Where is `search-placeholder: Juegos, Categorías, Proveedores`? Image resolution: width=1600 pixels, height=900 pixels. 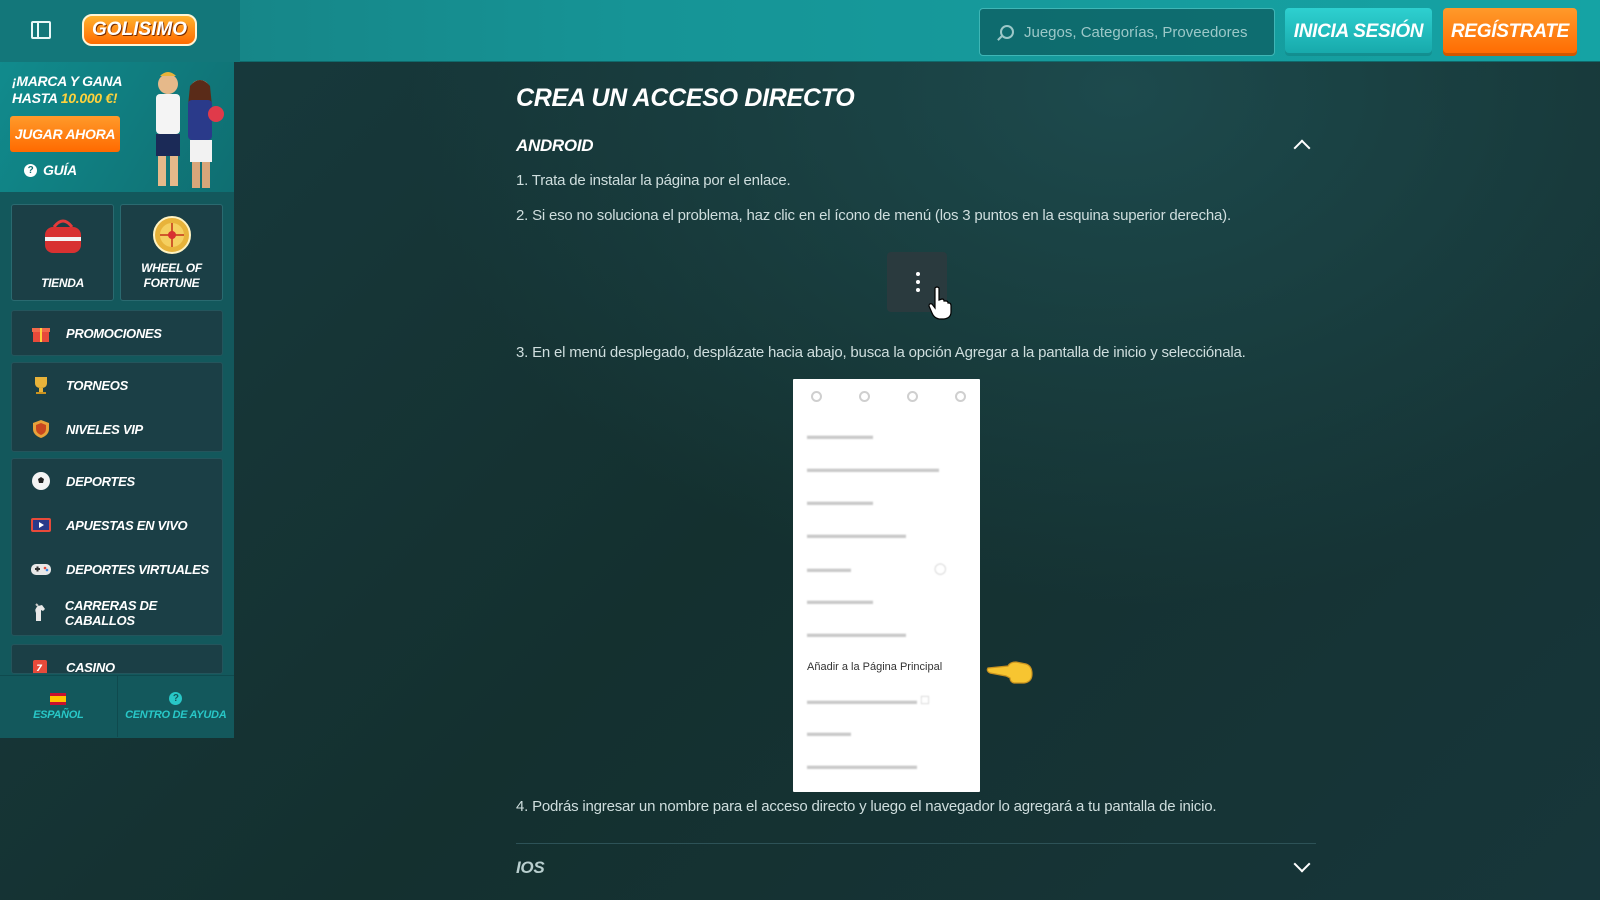 search-placeholder: Juegos, Categorías, Proveedores is located at coordinates (1136, 32).